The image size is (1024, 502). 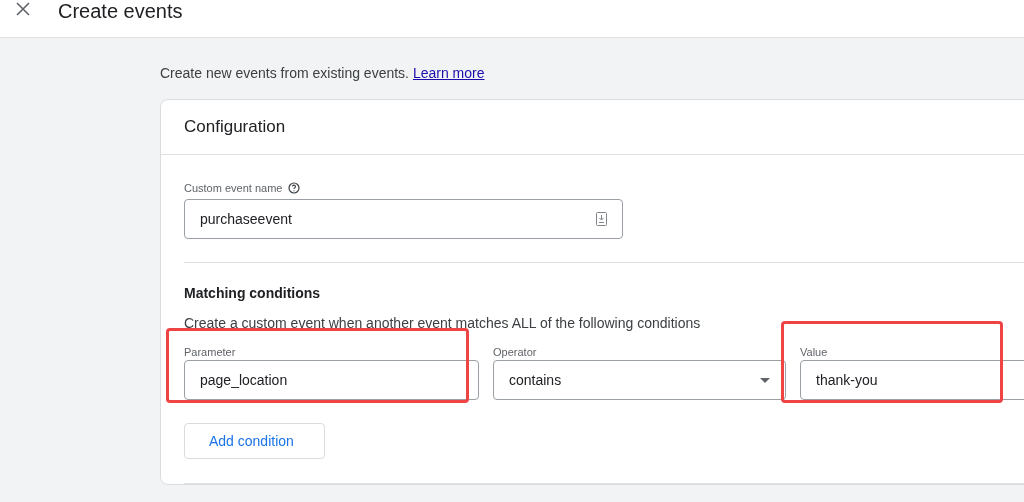 What do you see at coordinates (253, 293) in the screenshot?
I see `section-title: Matching conditions` at bounding box center [253, 293].